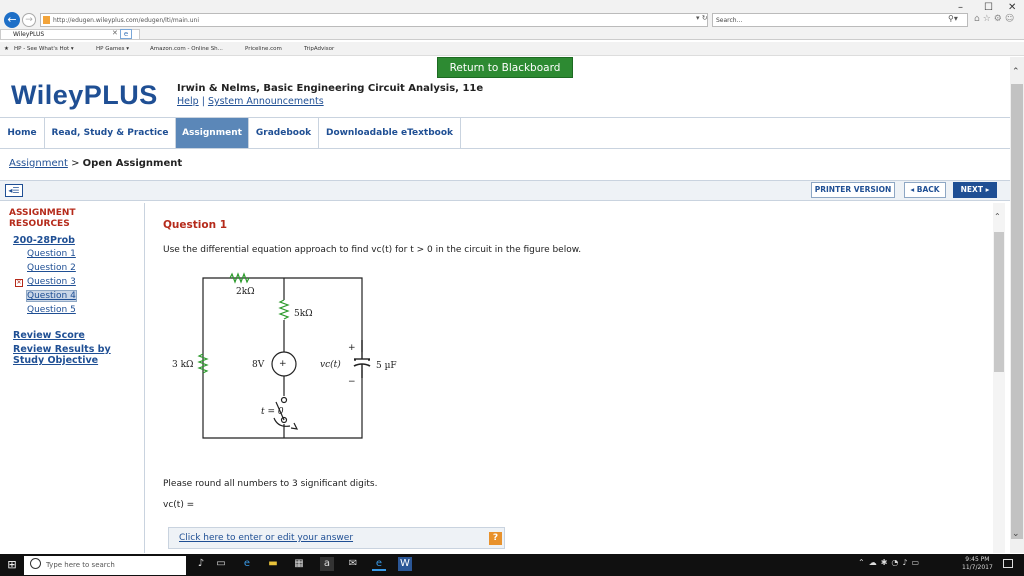  What do you see at coordinates (51, 282) in the screenshot?
I see `sidebar-question-3: Question 3` at bounding box center [51, 282].